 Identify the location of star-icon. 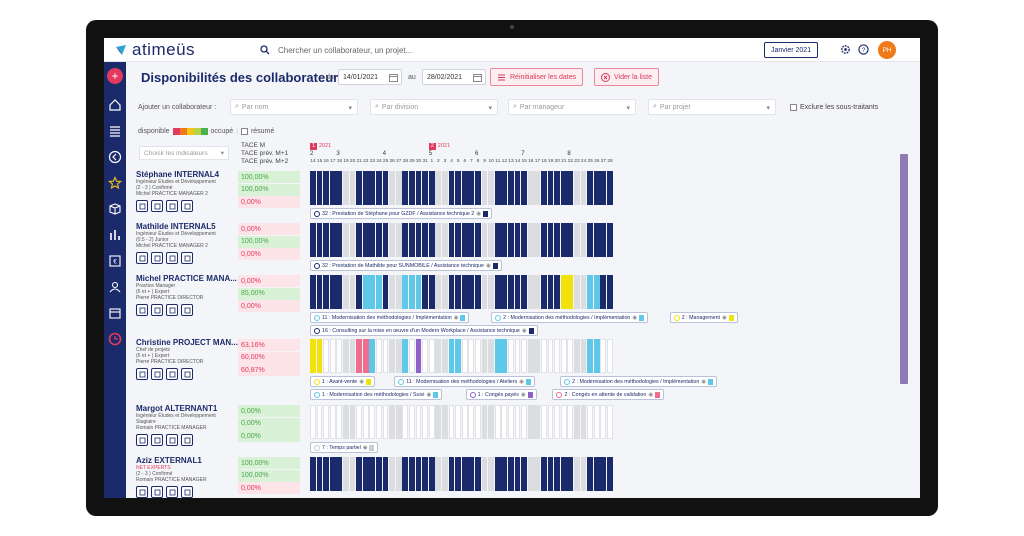
(115, 183).